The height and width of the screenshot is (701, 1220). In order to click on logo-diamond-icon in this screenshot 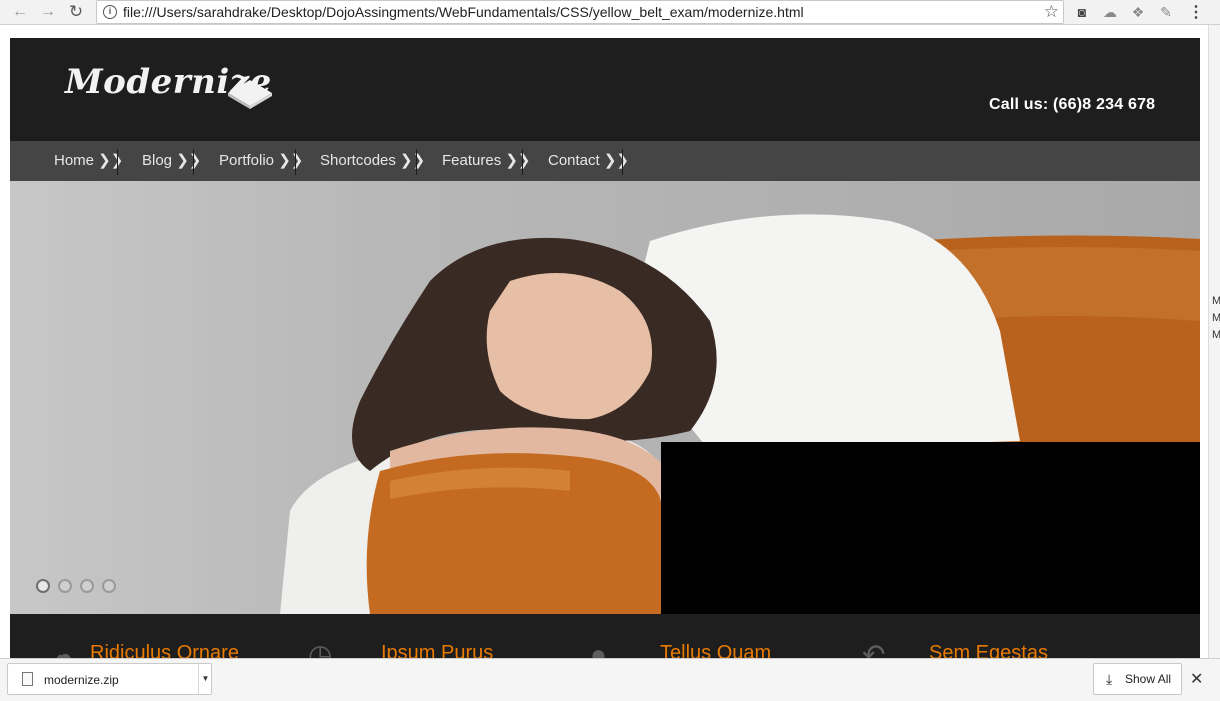, I will do `click(250, 94)`.